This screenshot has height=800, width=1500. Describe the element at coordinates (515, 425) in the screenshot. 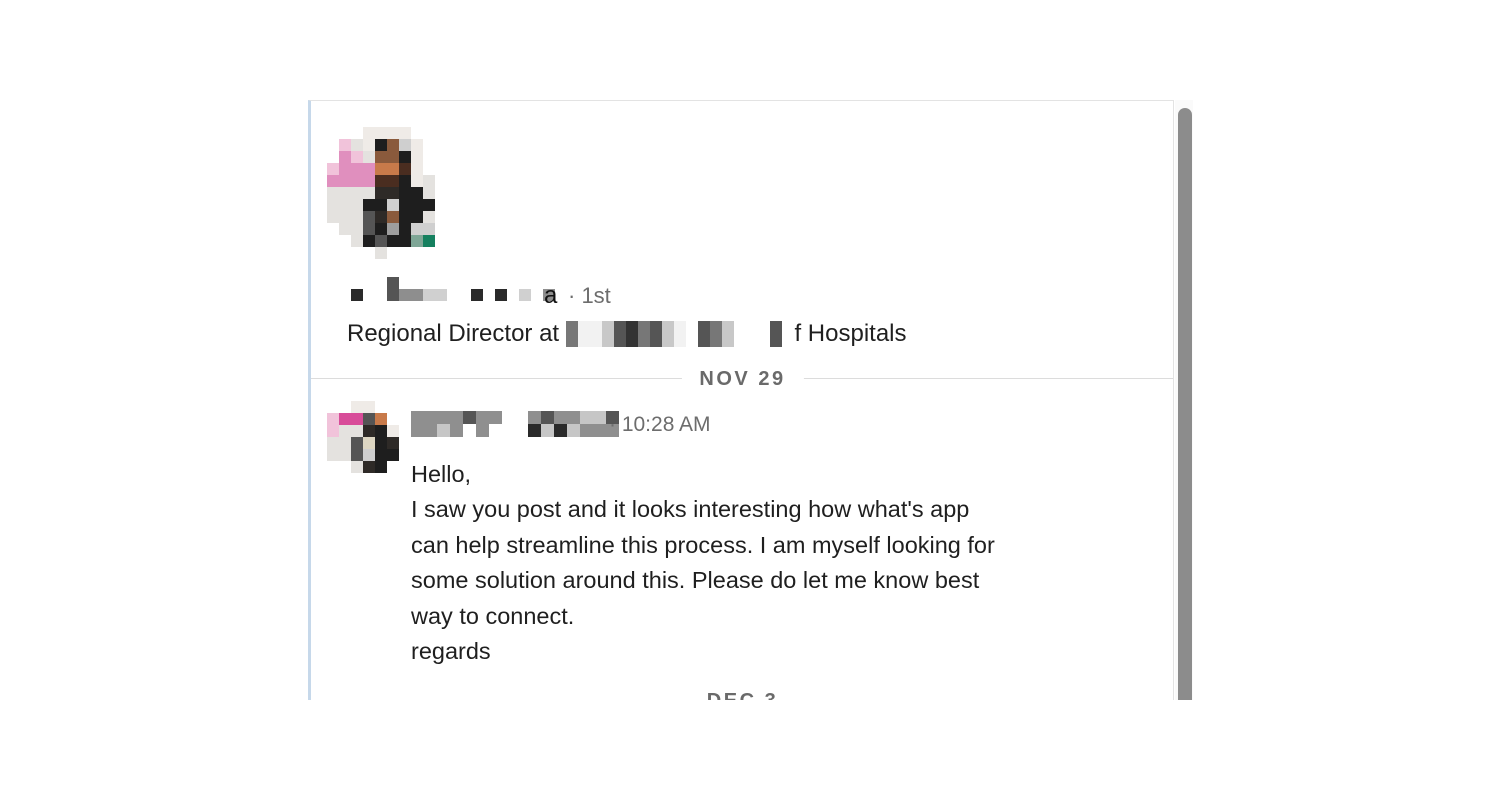

I see `sender-name-redacted` at that location.